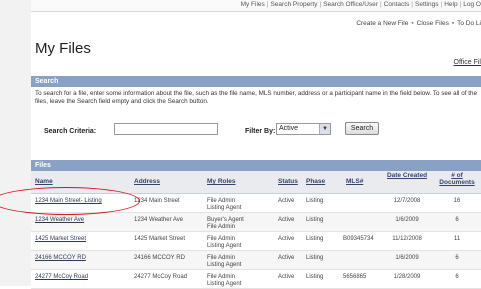  What do you see at coordinates (253, 4) in the screenshot?
I see `nav-my-files: My Files` at bounding box center [253, 4].